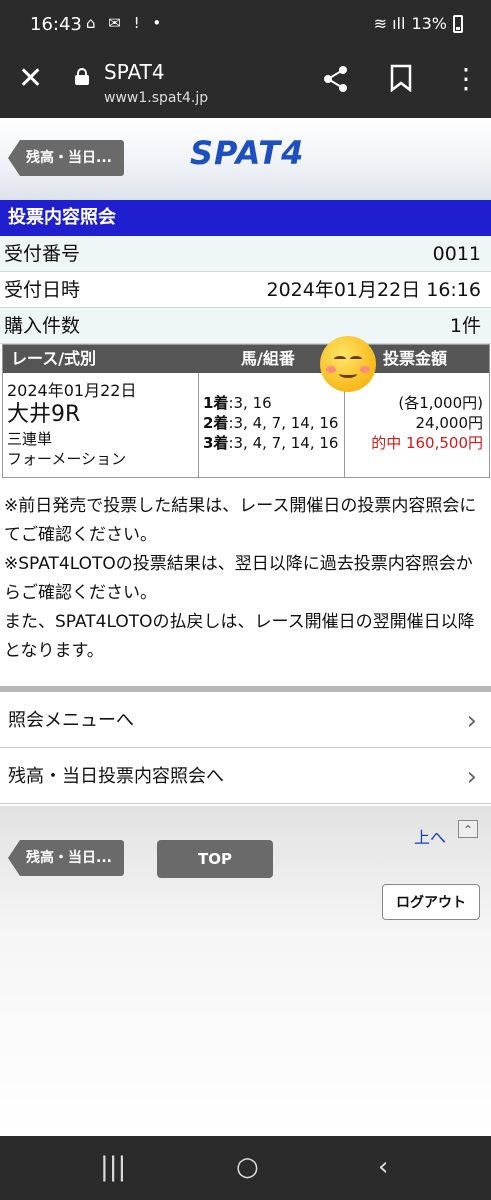 Image resolution: width=491 pixels, height=1200 pixels. I want to click on bet-method: フォーメーション, so click(67, 459).